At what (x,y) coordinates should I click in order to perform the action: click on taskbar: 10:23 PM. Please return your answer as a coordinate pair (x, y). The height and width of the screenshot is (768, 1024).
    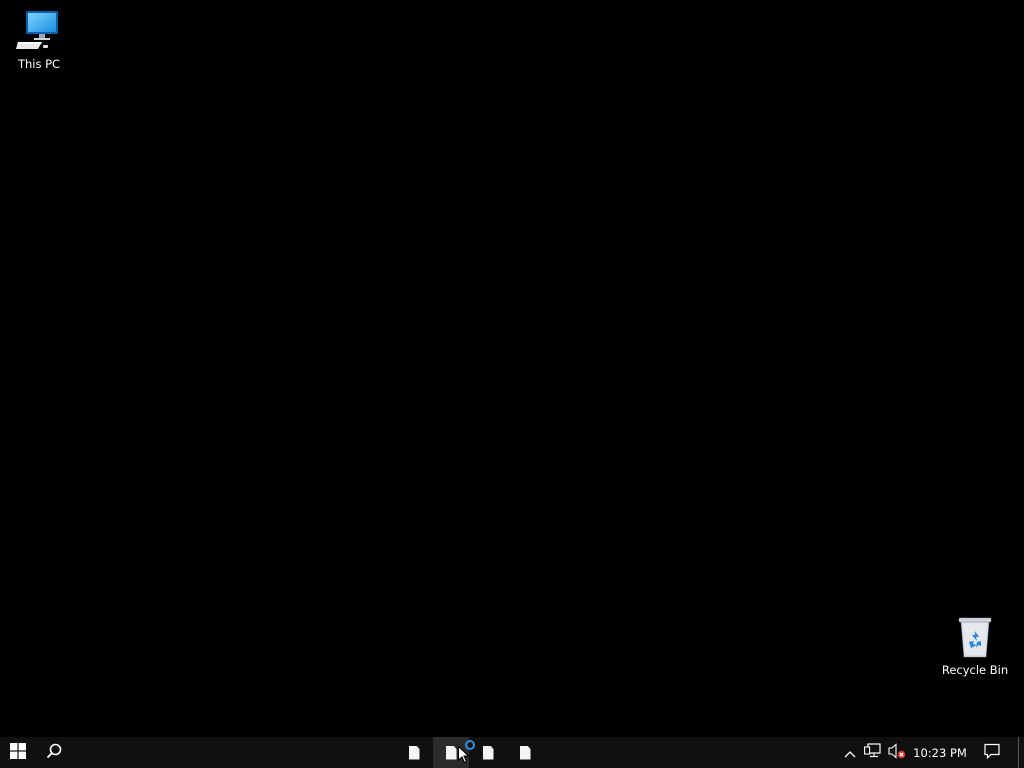
    Looking at the image, I should click on (512, 752).